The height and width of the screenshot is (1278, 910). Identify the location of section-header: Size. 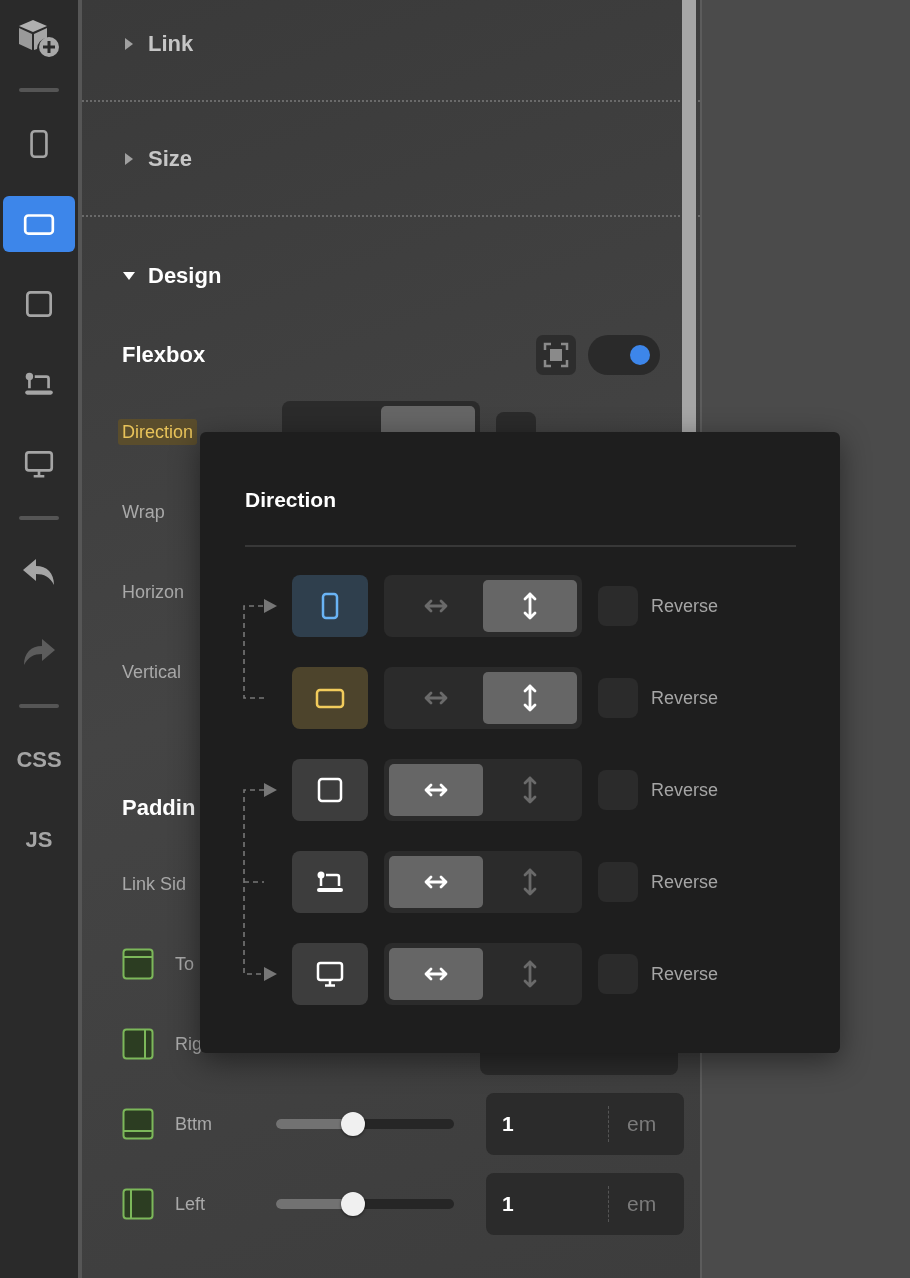
(157, 158).